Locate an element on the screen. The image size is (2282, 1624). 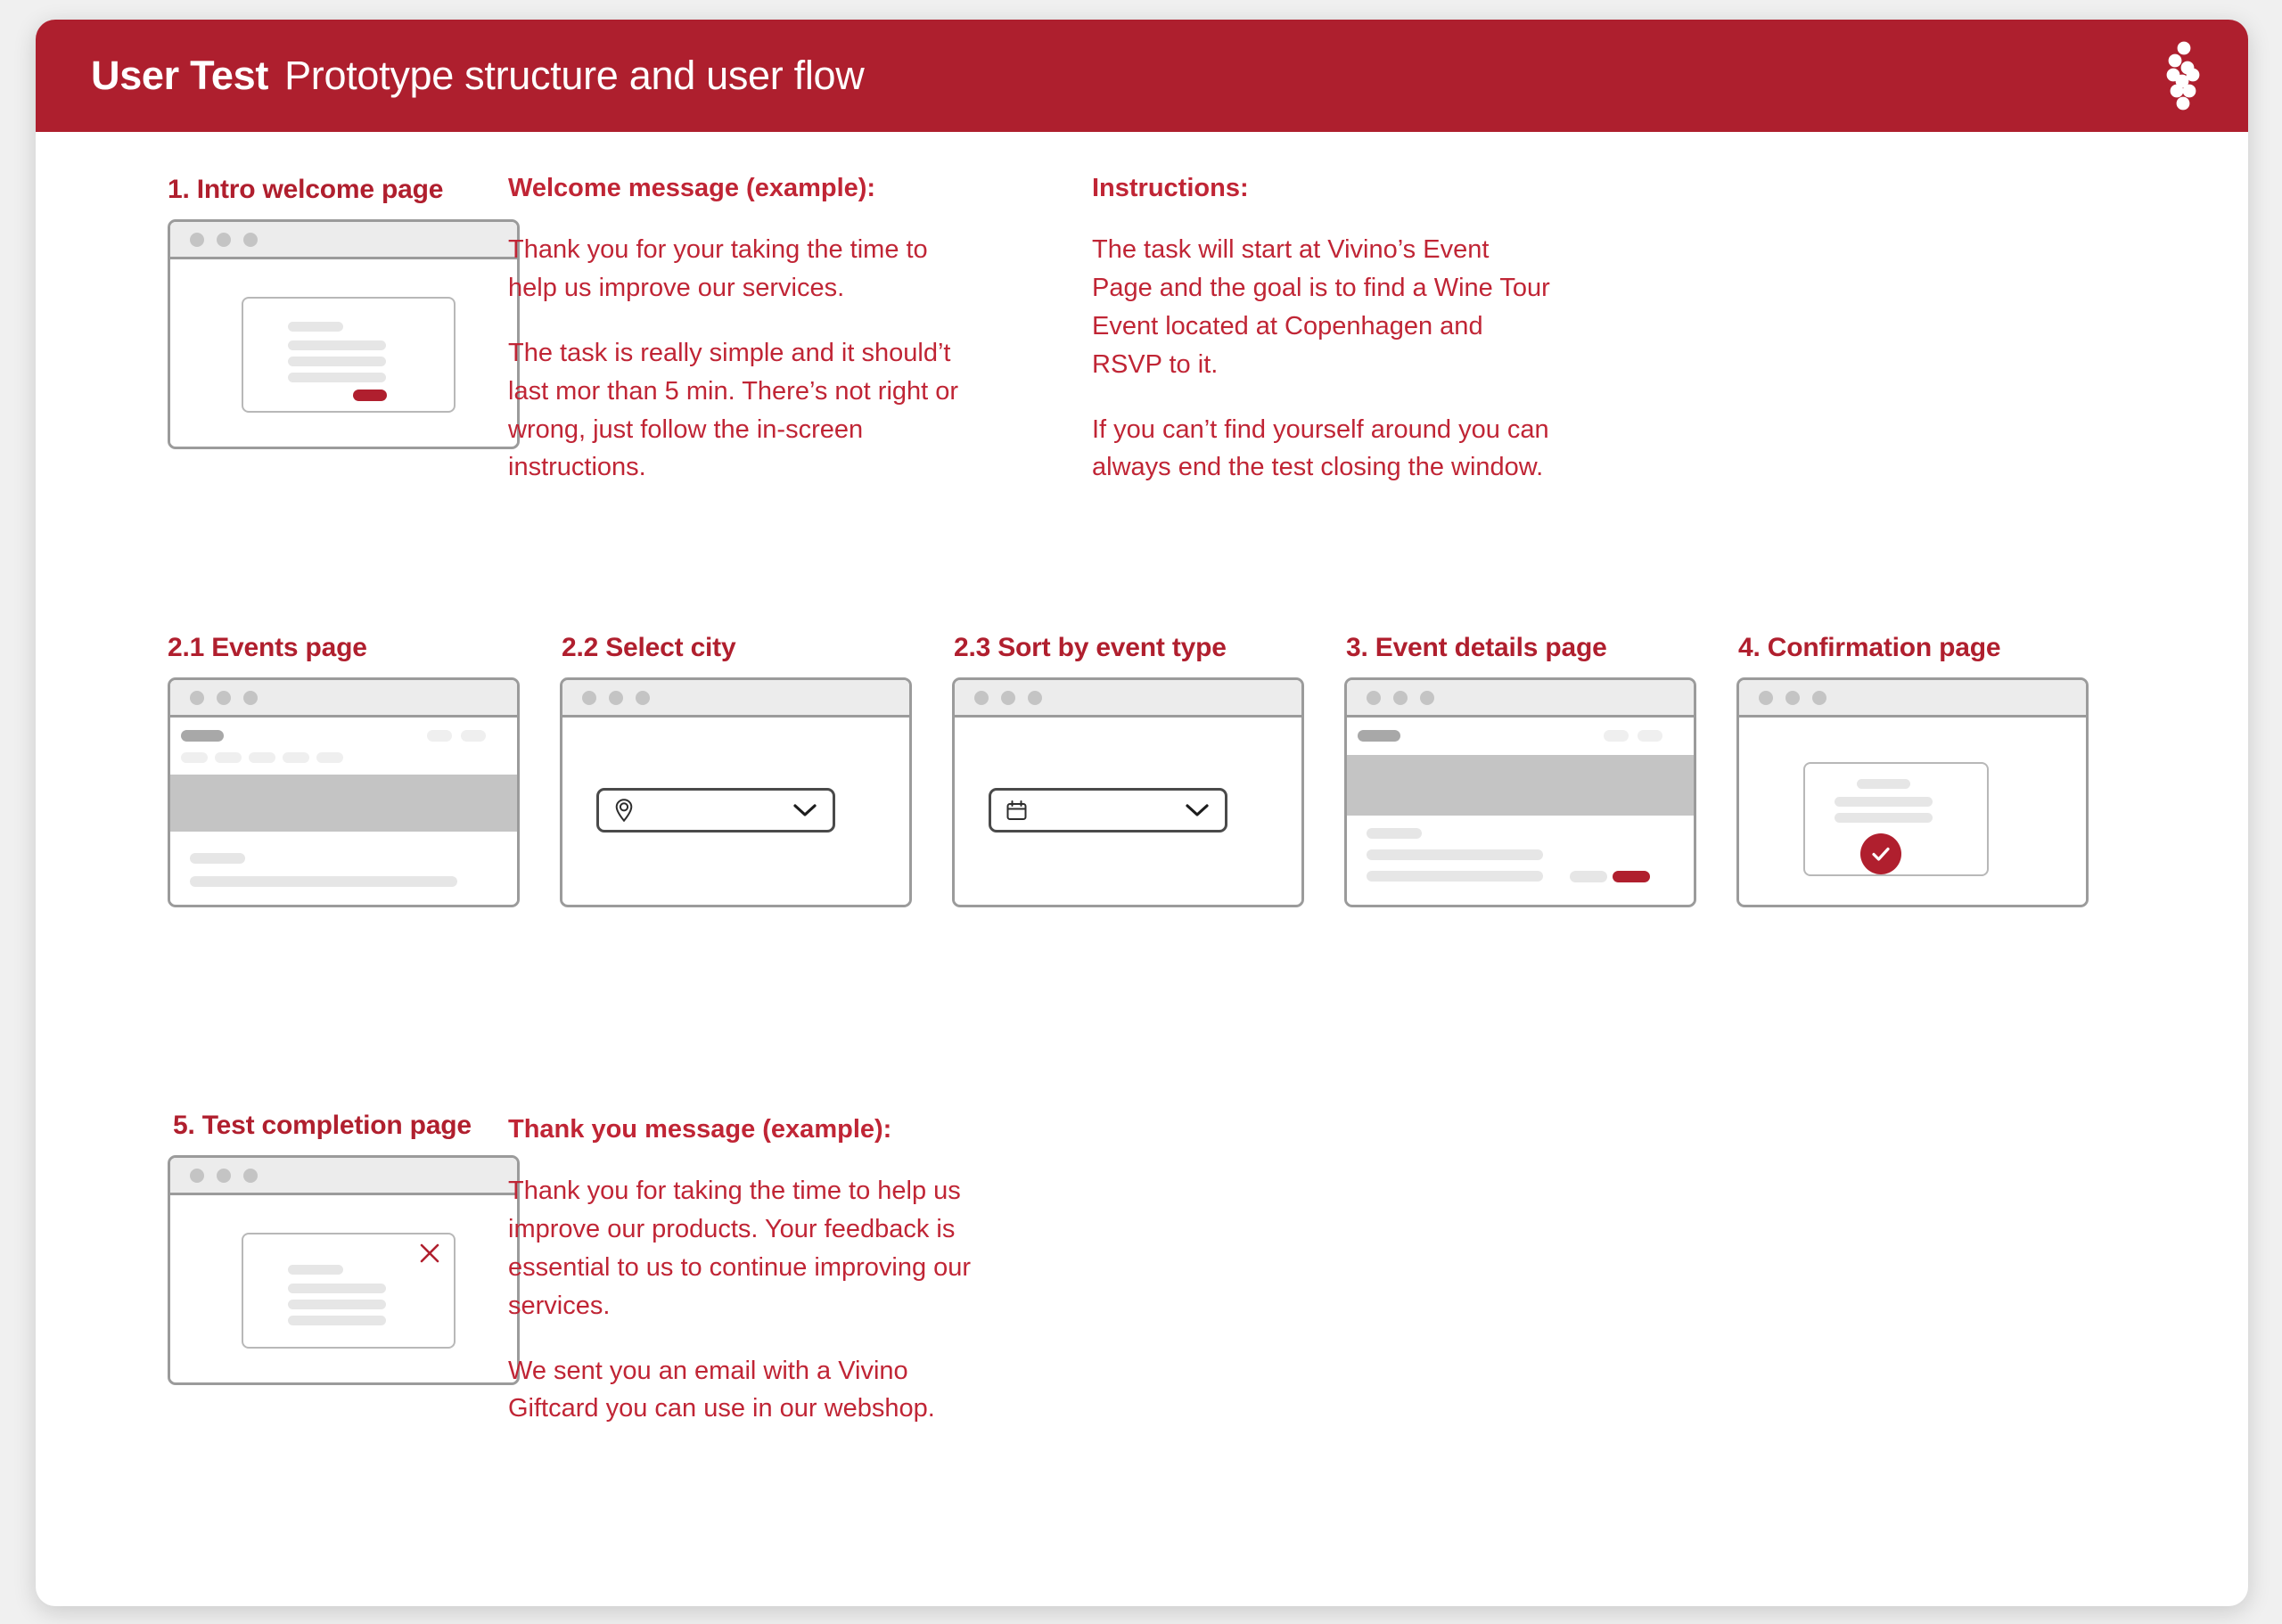
hero-banner-placeholder is located at coordinates (343, 803).